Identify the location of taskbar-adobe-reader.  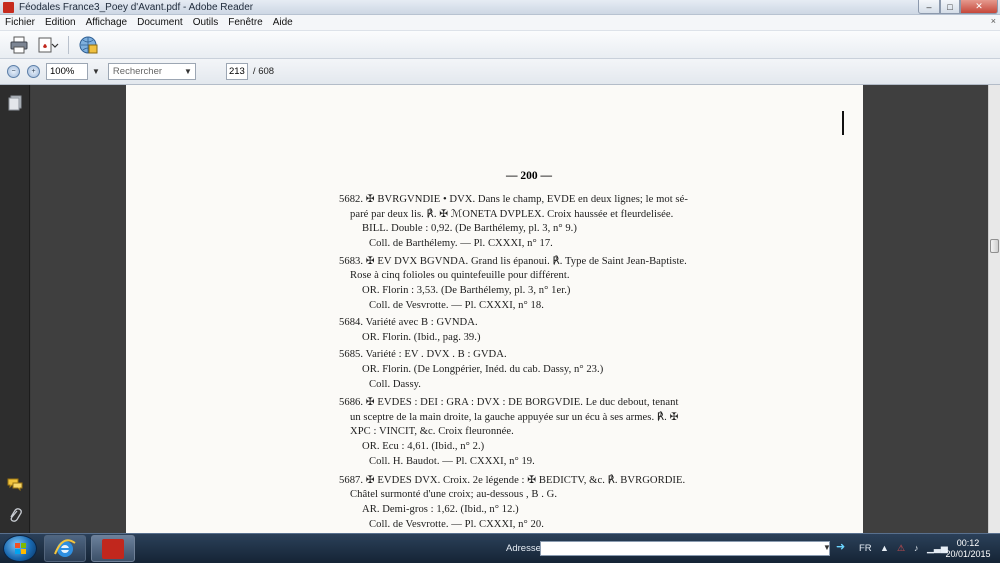
(113, 548).